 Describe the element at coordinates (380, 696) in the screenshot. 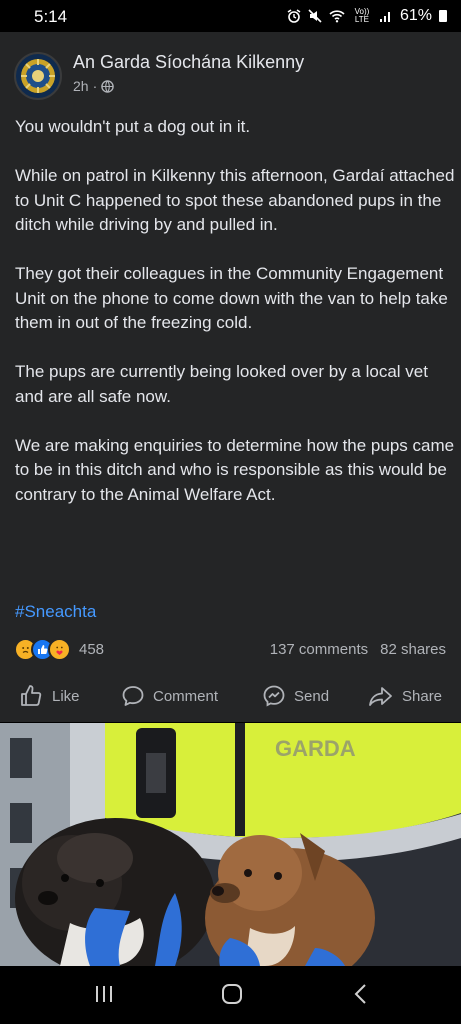

I see `share-arrow-icon` at that location.